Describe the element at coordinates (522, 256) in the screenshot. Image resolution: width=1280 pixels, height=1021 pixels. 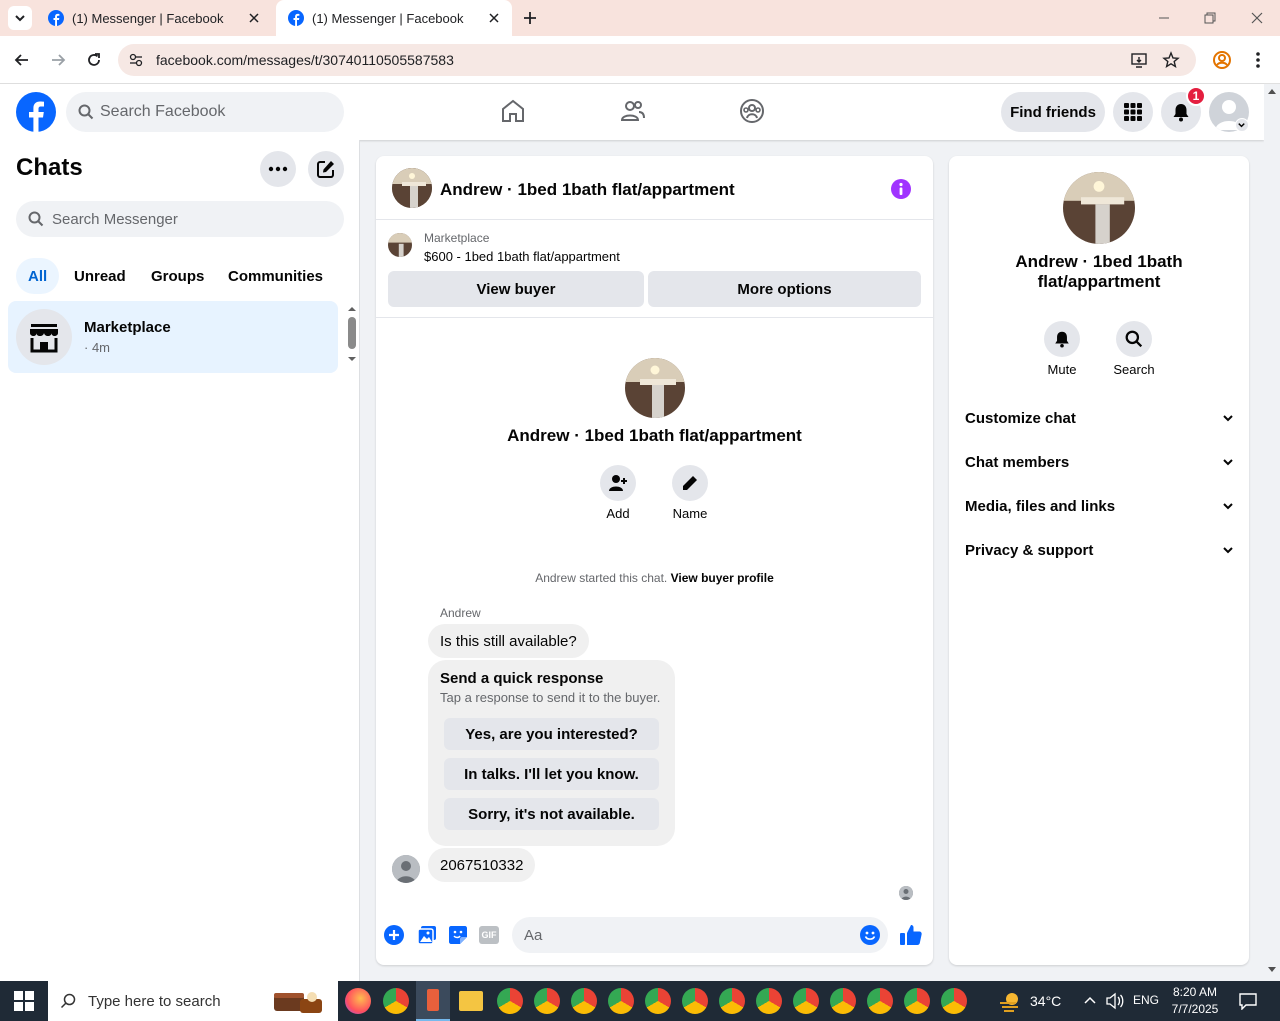
I see `listing-title: $600 - 1bed 1bath flat/appartment` at that location.